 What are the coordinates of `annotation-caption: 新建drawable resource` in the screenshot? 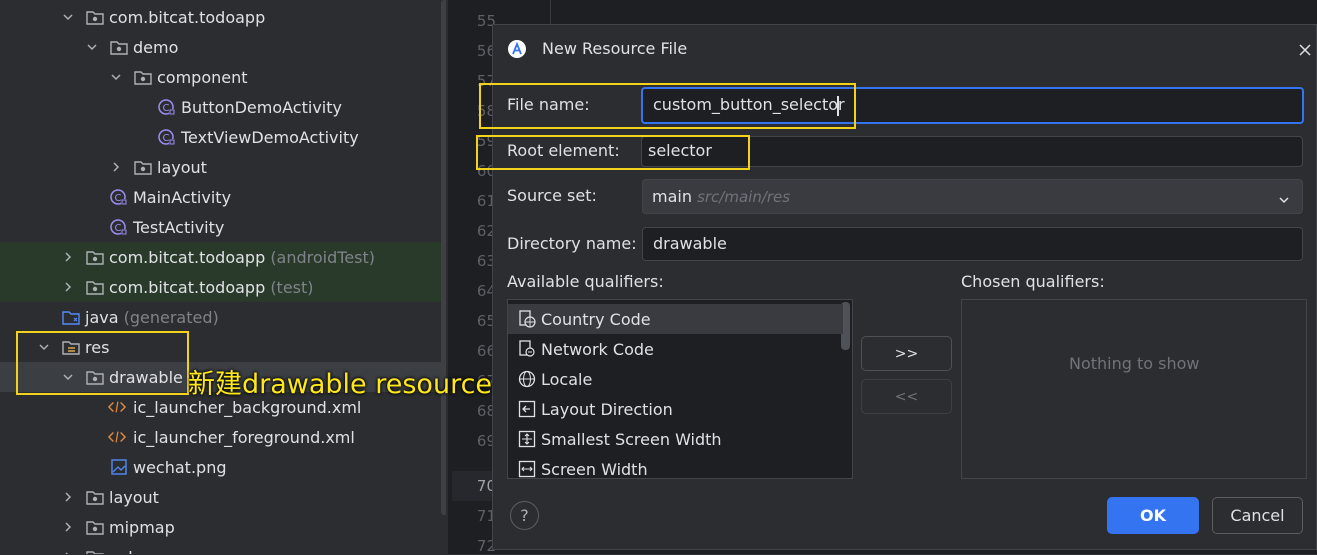 It's located at (340, 384).